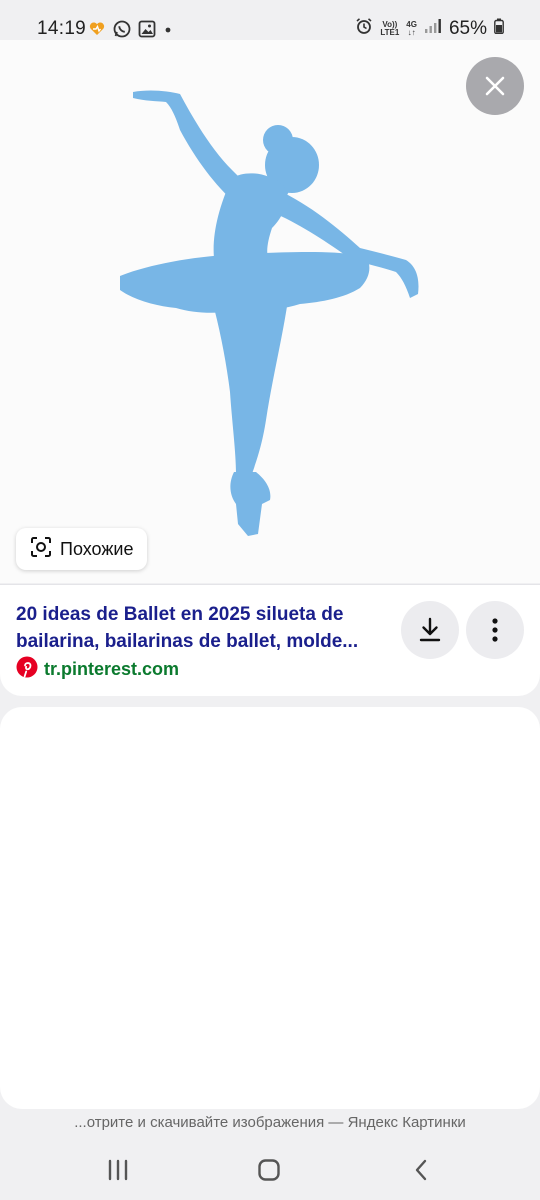 The width and height of the screenshot is (540, 1200). I want to click on source-link: tr.pinterest.com, so click(97, 669).